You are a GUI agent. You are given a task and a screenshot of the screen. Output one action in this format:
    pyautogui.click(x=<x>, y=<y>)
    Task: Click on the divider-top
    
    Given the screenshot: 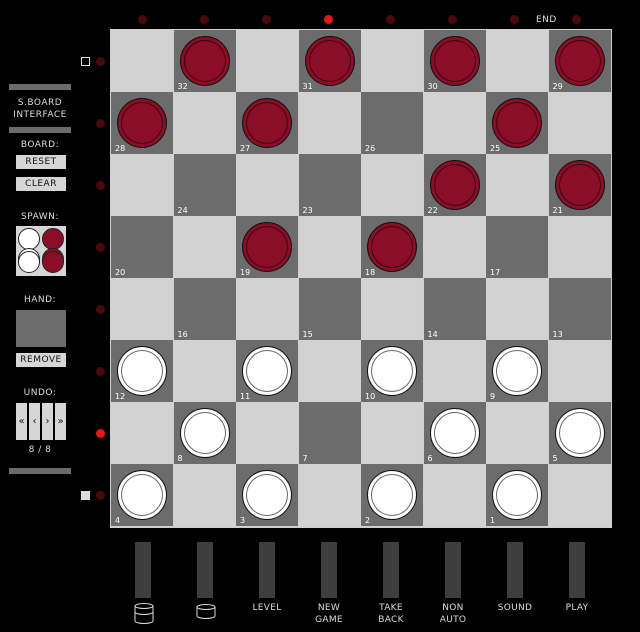 What is the action you would take?
    pyautogui.click(x=40, y=87)
    